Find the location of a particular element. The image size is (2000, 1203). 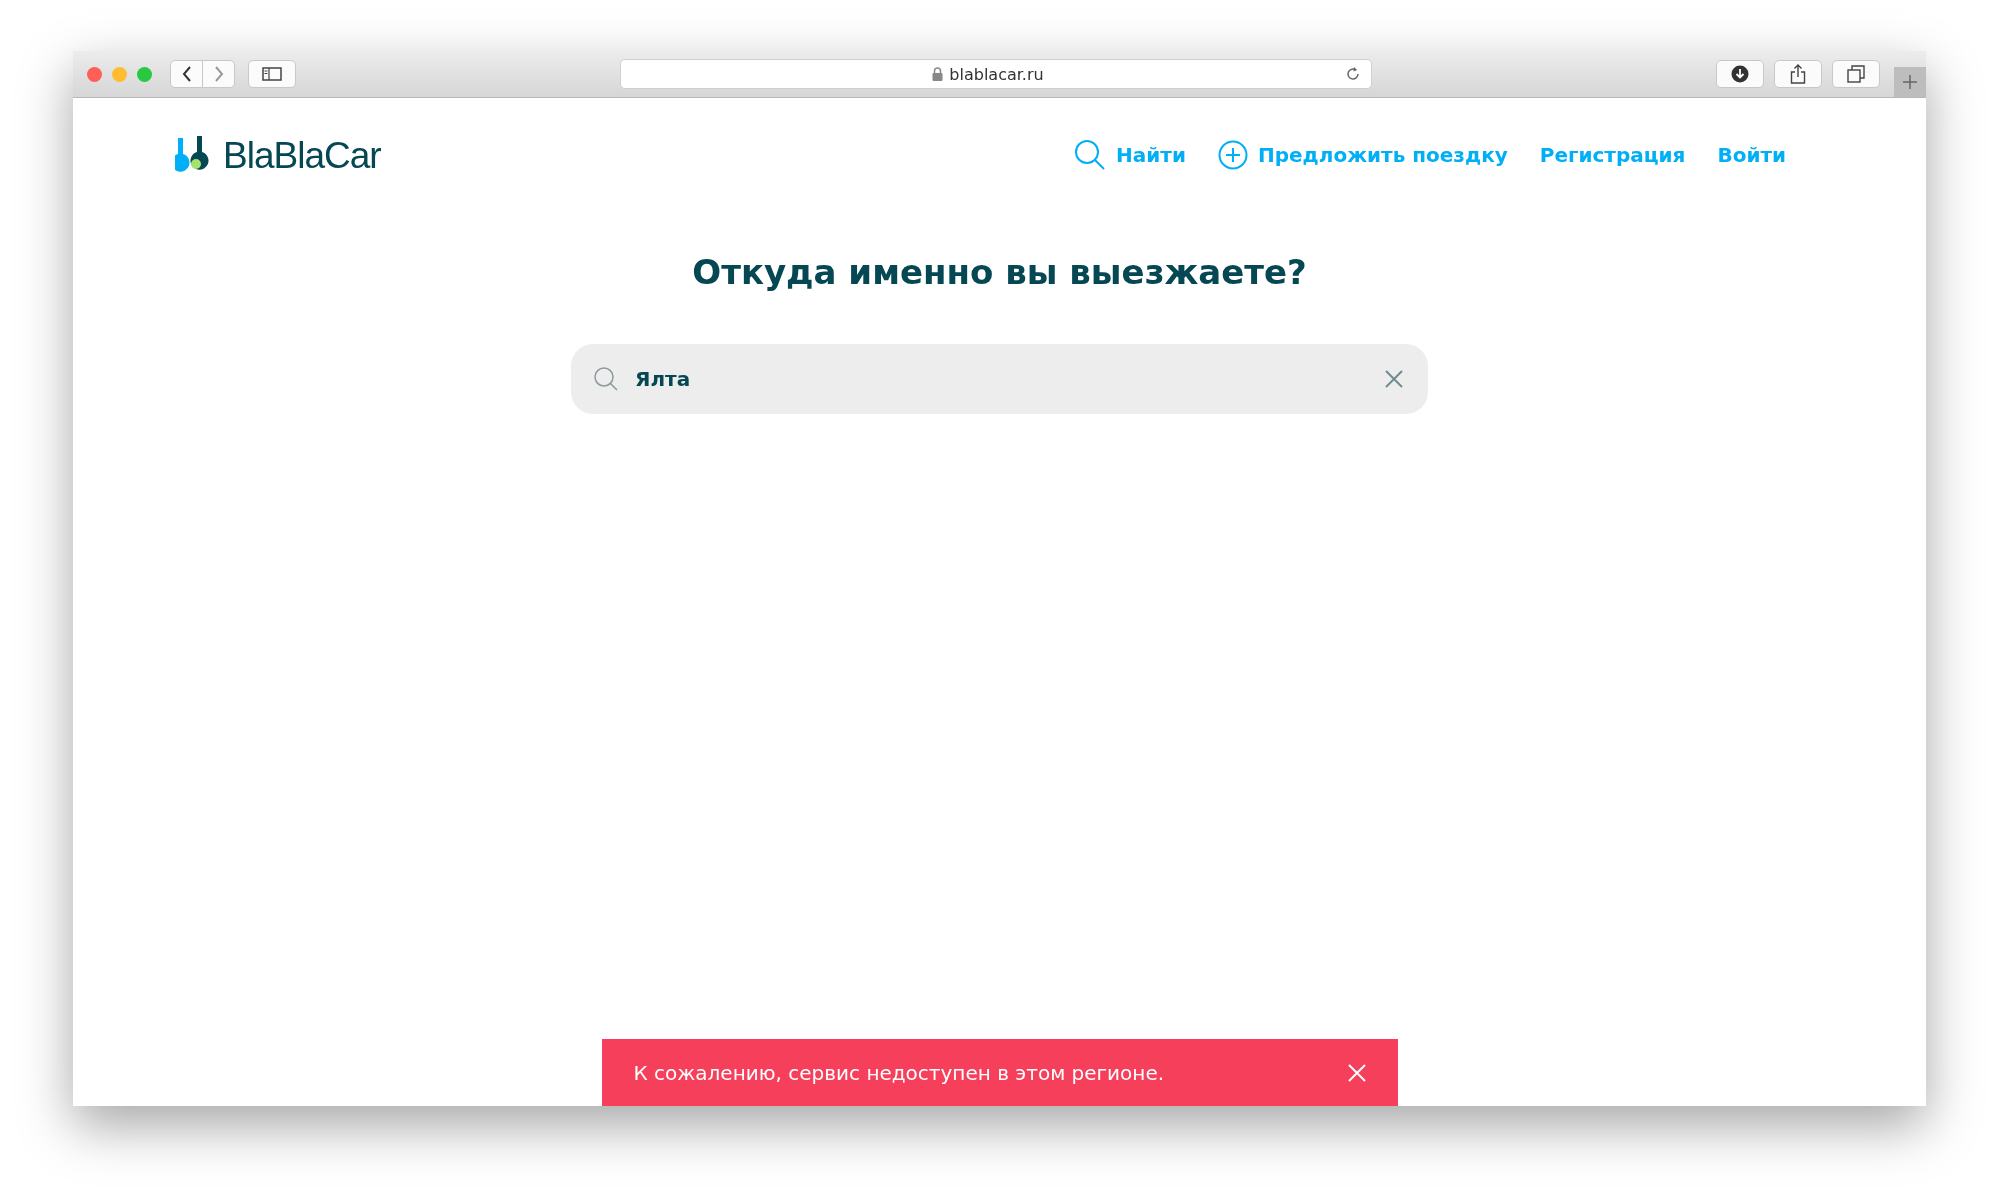

address-bar: blablacar.ru is located at coordinates (996, 74).